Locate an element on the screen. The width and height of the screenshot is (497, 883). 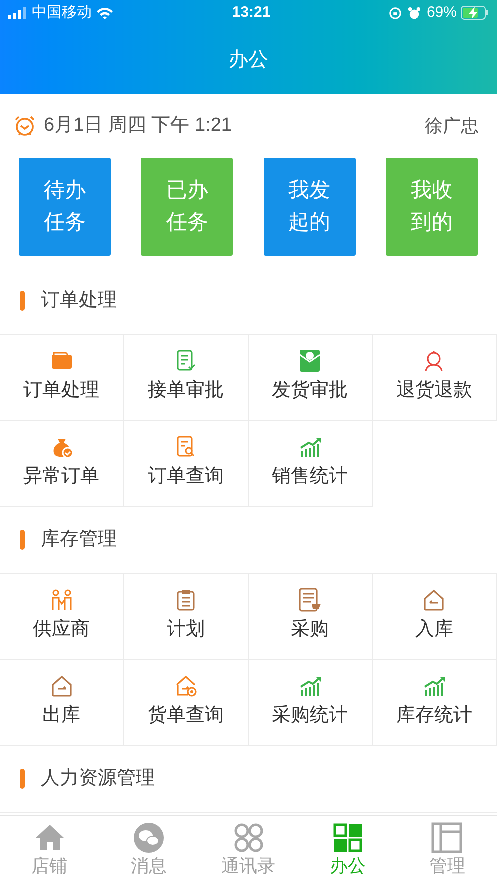
rotation-lock-icon is located at coordinates (395, 13).